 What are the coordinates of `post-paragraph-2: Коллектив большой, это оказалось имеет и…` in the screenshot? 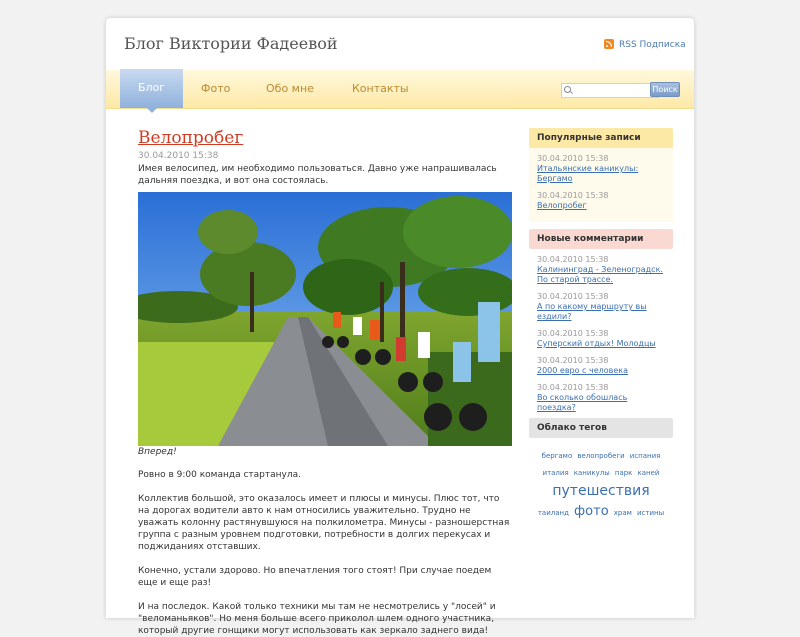 It's located at (324, 523).